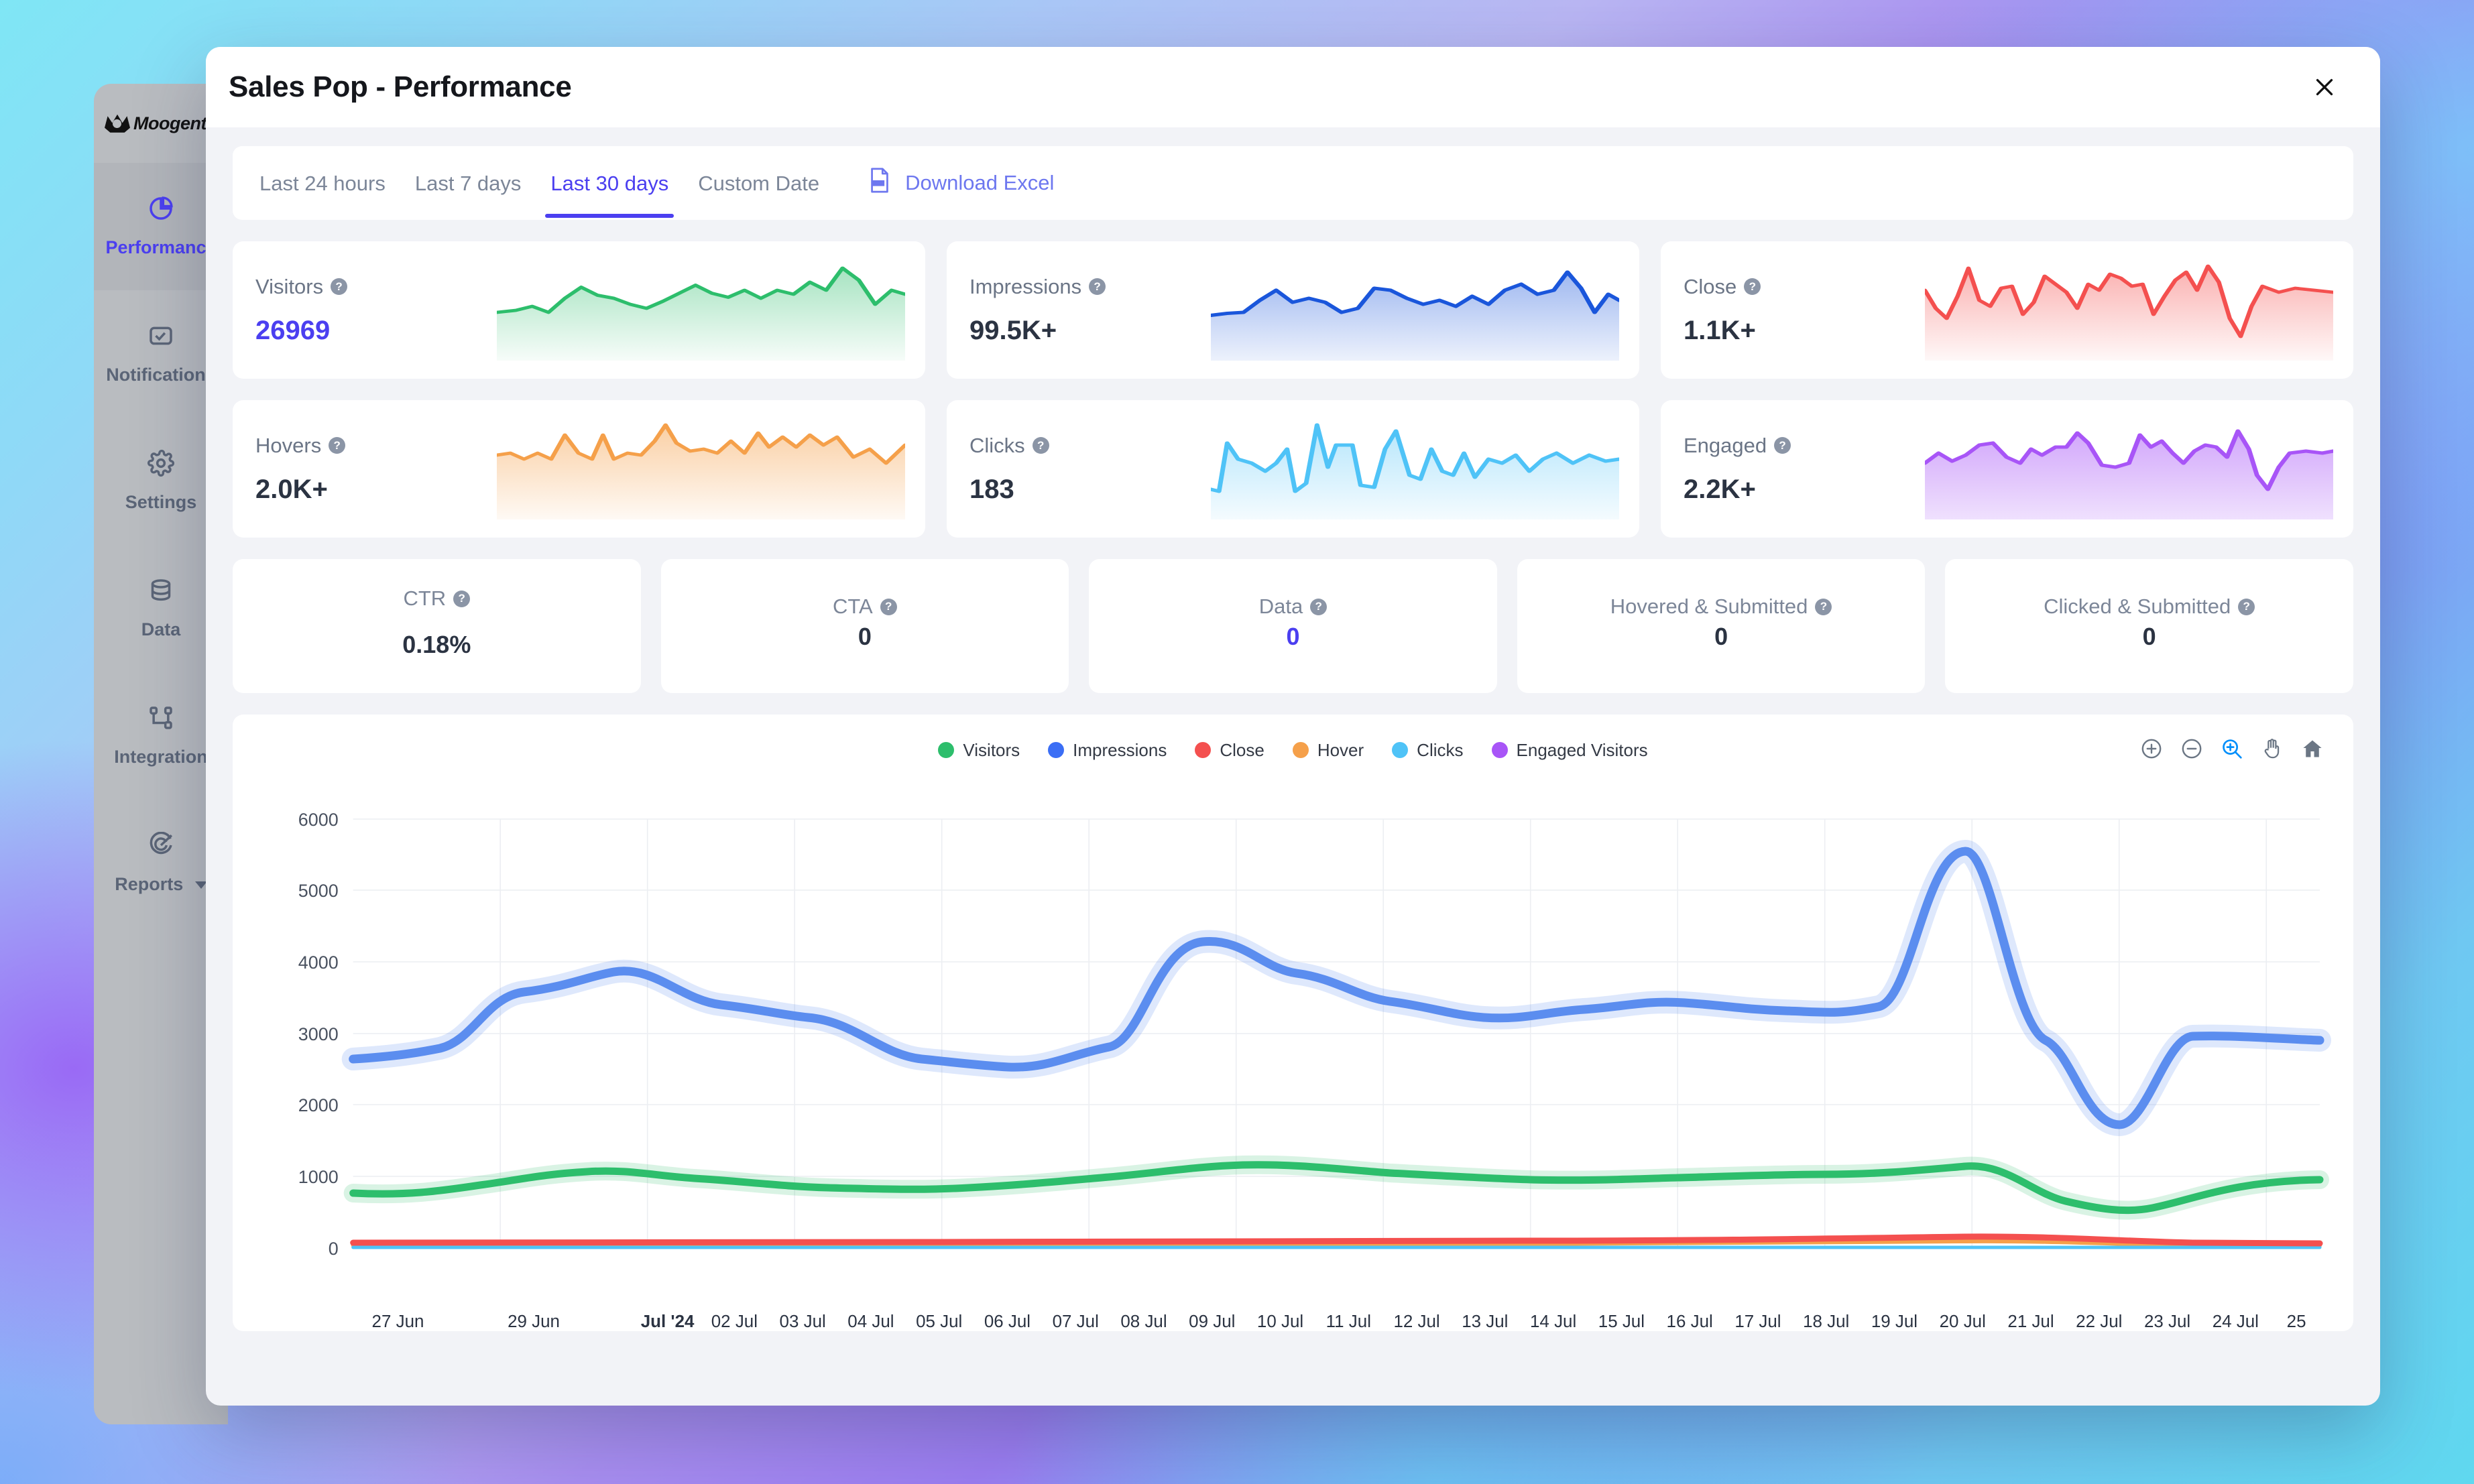  Describe the element at coordinates (1143, 1321) in the screenshot. I see `svg-text: 08 Jul` at that location.